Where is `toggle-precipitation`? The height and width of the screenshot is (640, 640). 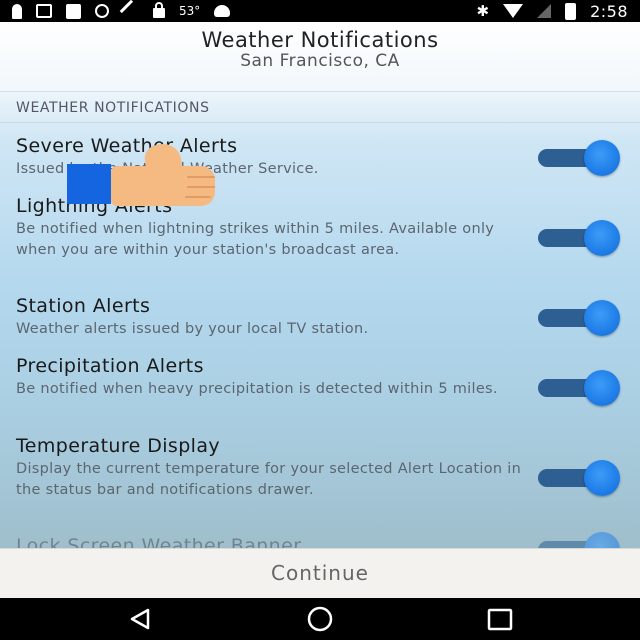
toggle-precipitation is located at coordinates (580, 388).